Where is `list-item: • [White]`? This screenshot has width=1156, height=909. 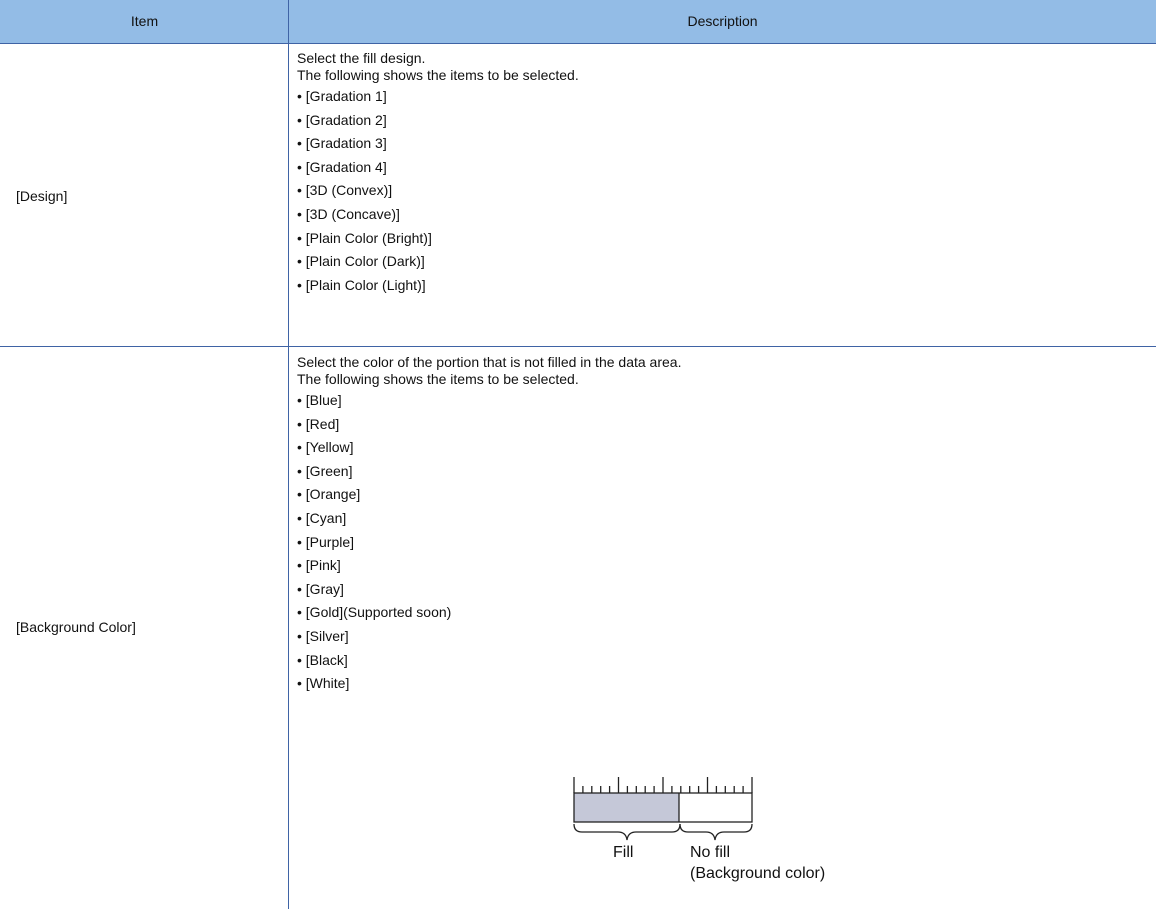
list-item: • [White] is located at coordinates (323, 683).